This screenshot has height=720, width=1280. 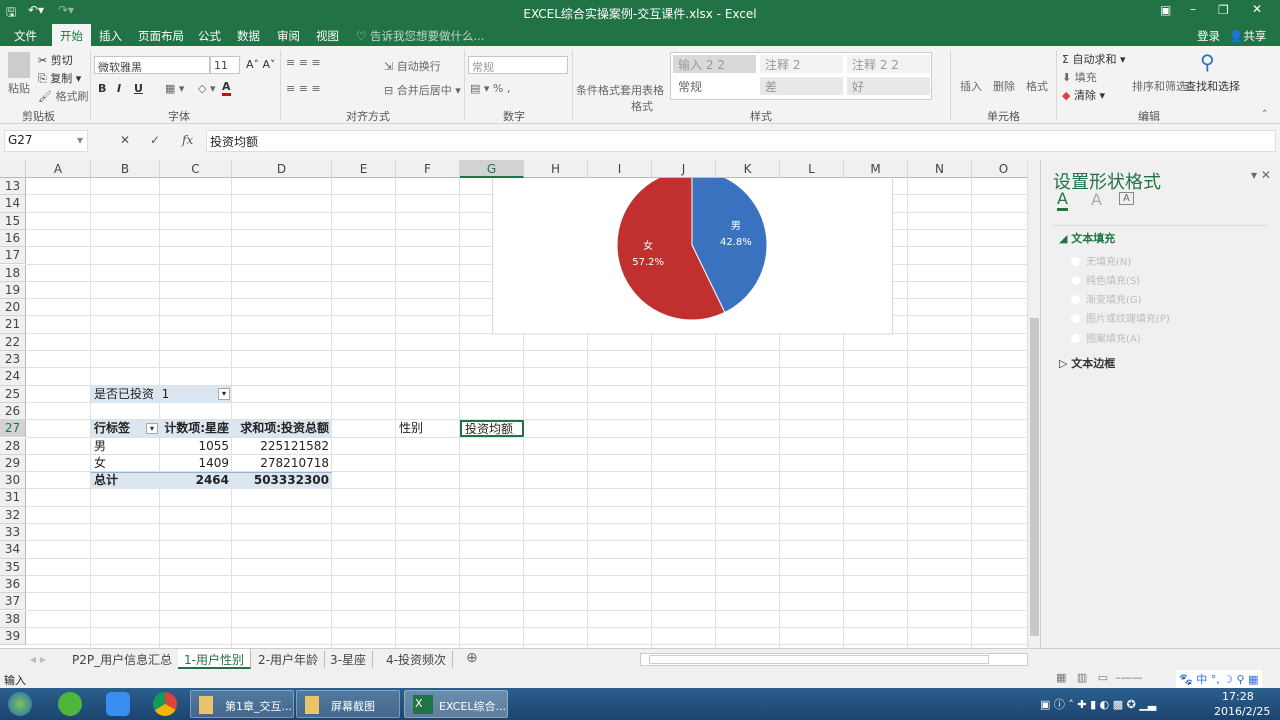 I want to click on text-effects-icon: A, so click(x=1096, y=199).